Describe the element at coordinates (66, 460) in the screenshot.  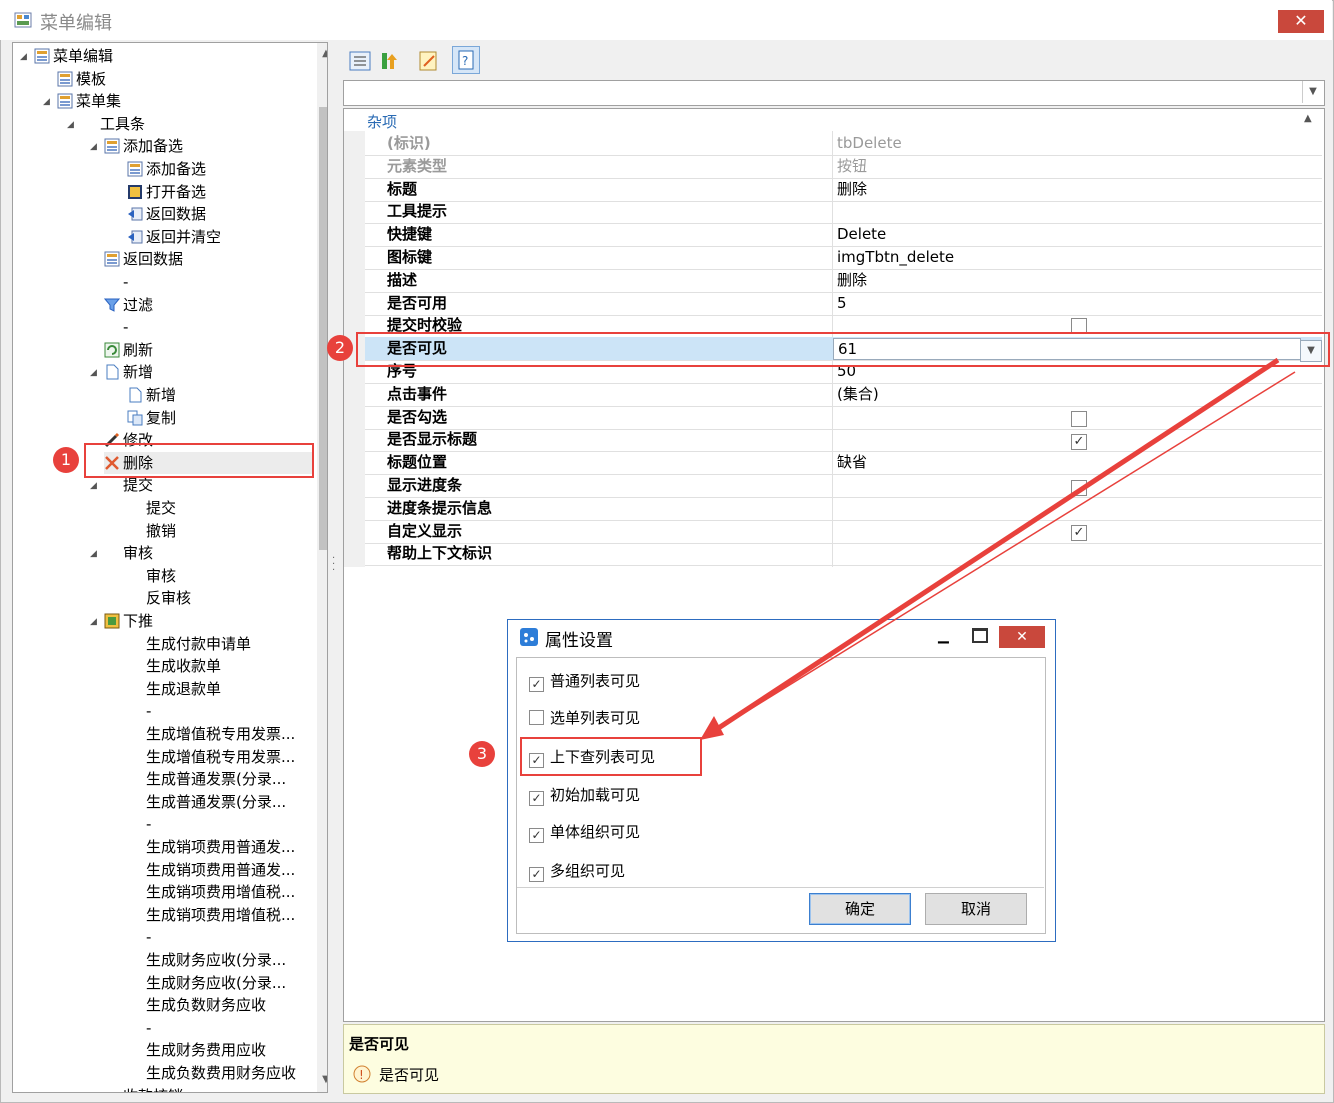
I see `annotation-badge-1: 1` at that location.